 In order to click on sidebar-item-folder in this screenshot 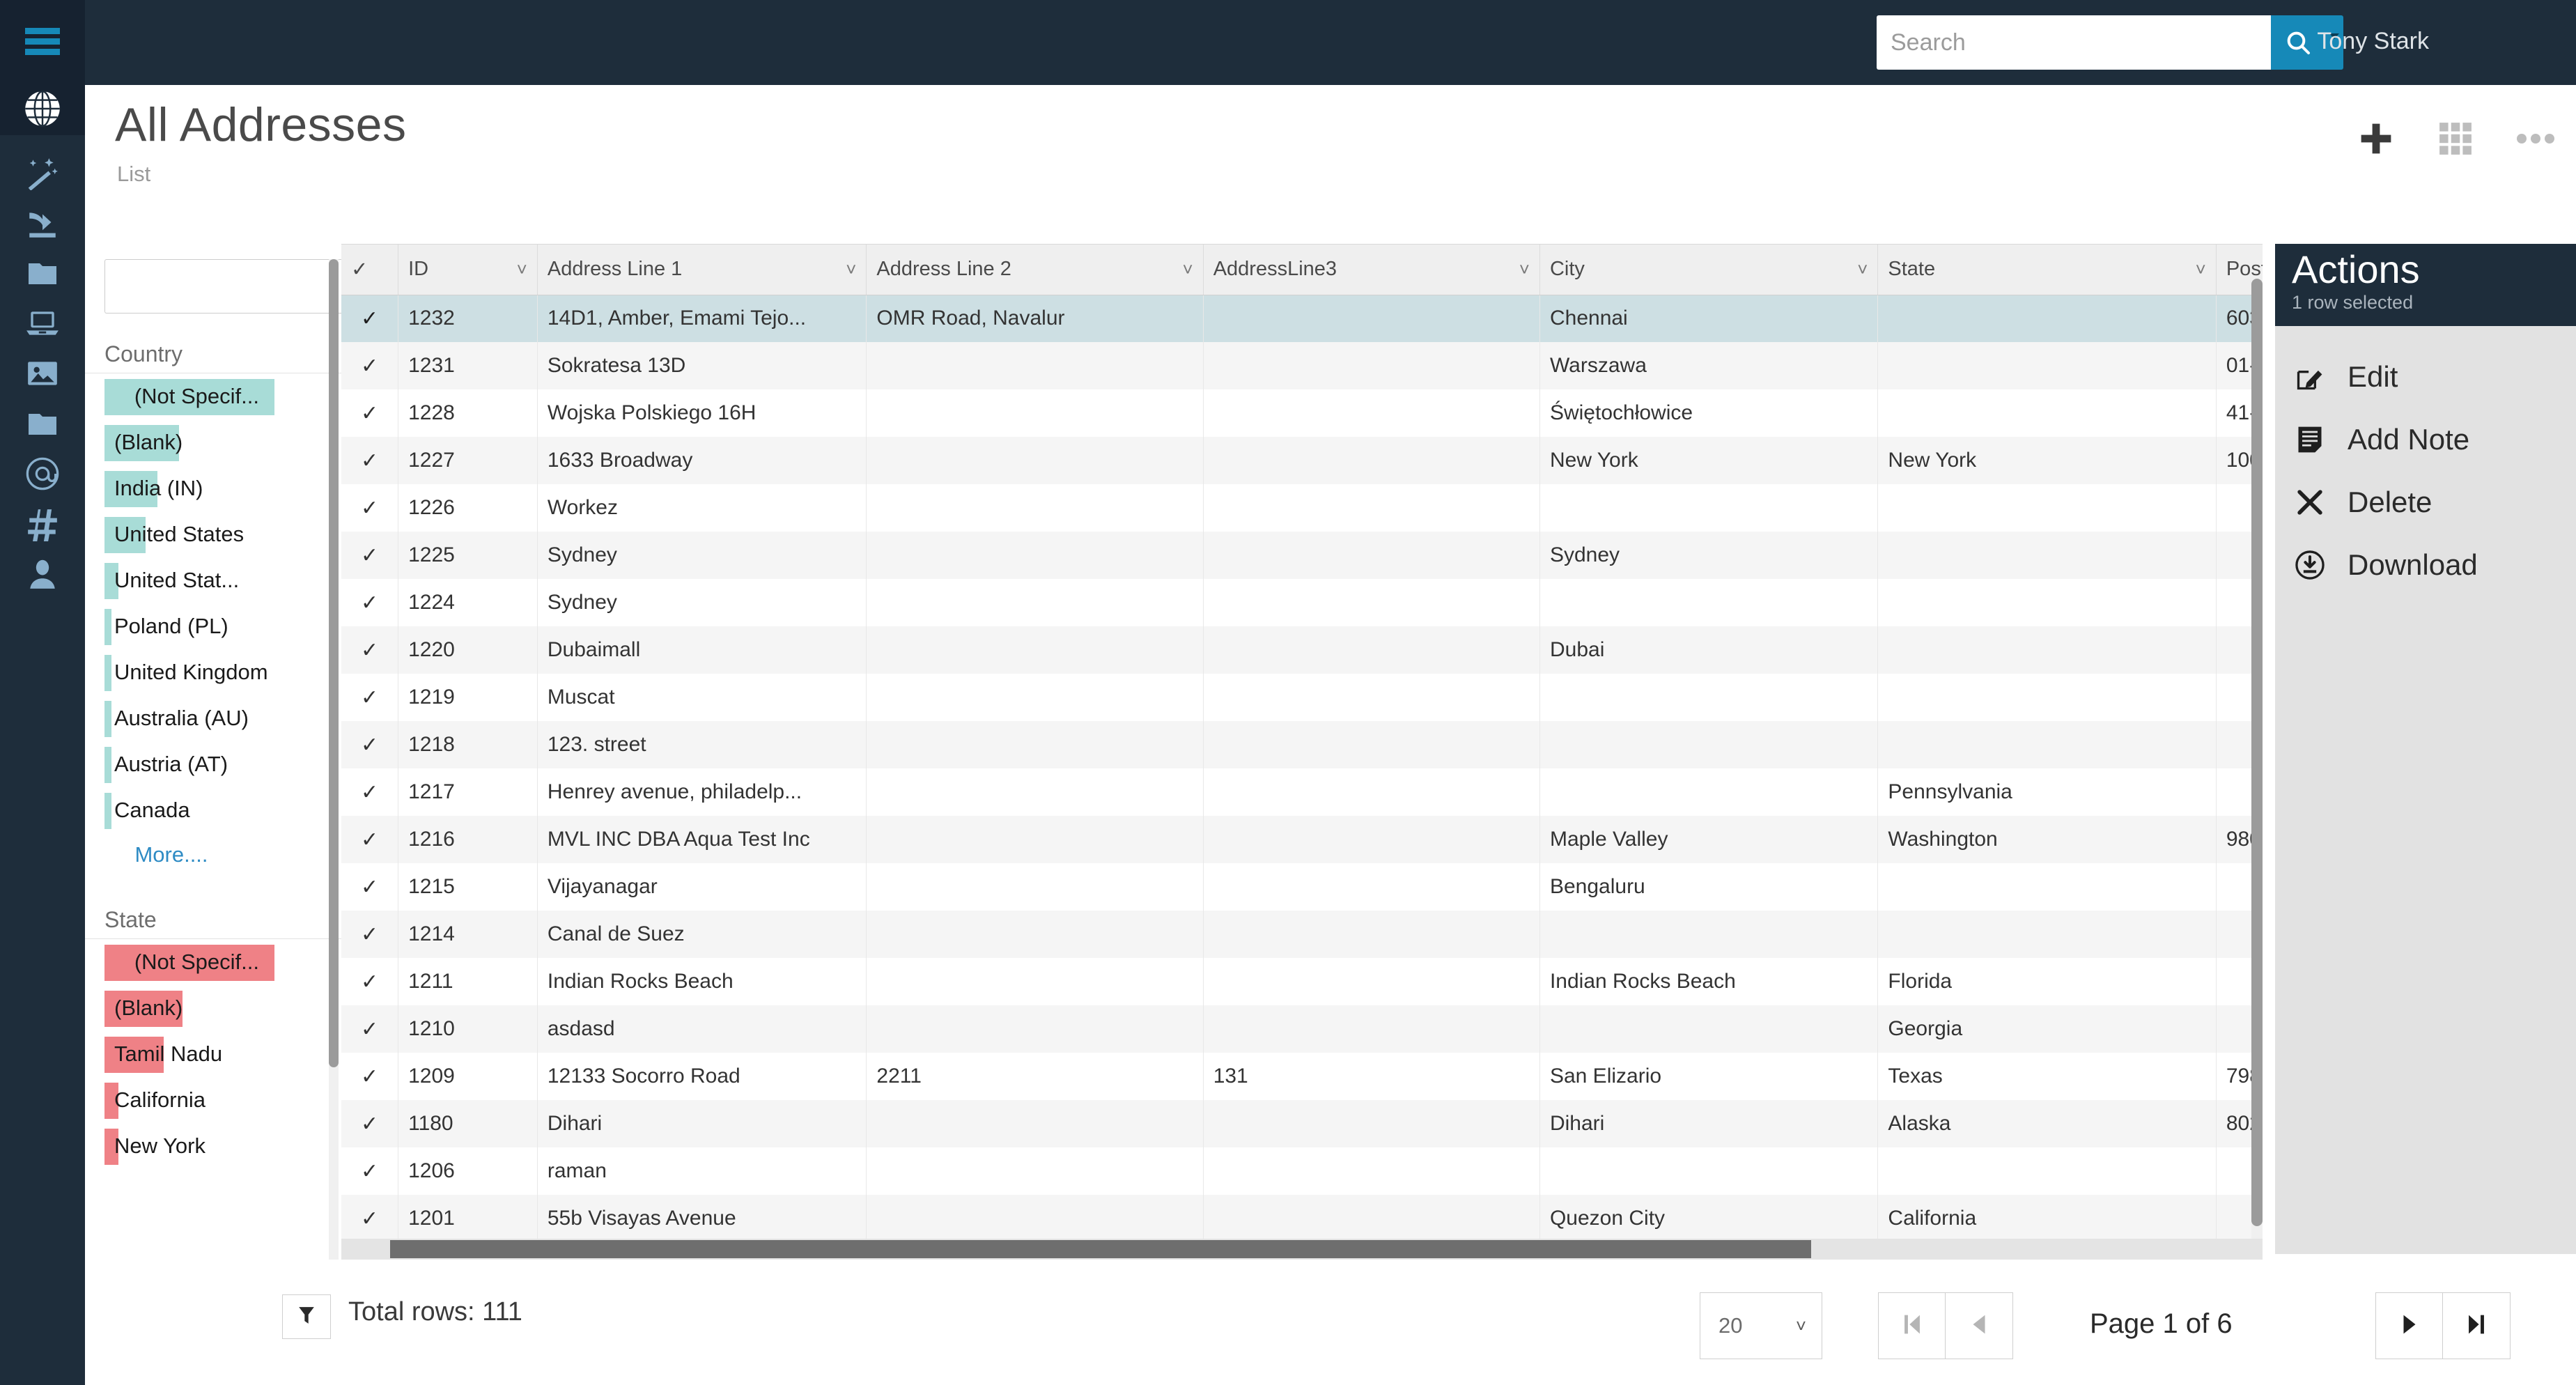, I will do `click(42, 274)`.